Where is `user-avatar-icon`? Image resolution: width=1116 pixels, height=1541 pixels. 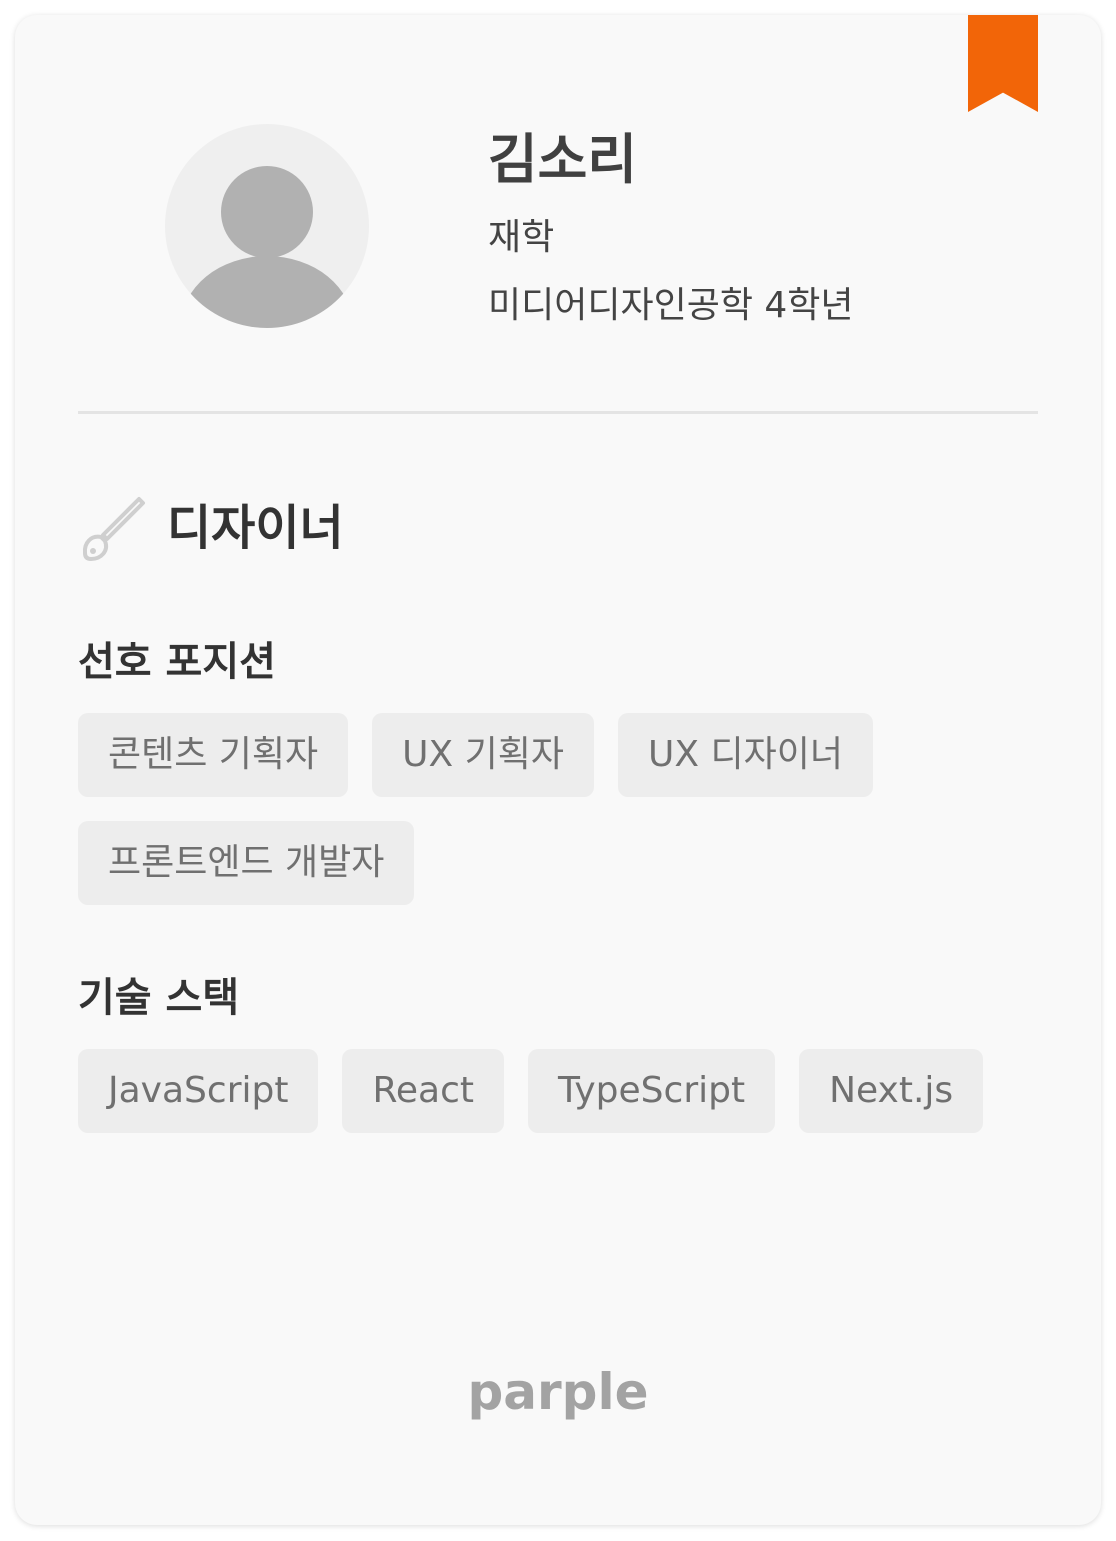 user-avatar-icon is located at coordinates (267, 226).